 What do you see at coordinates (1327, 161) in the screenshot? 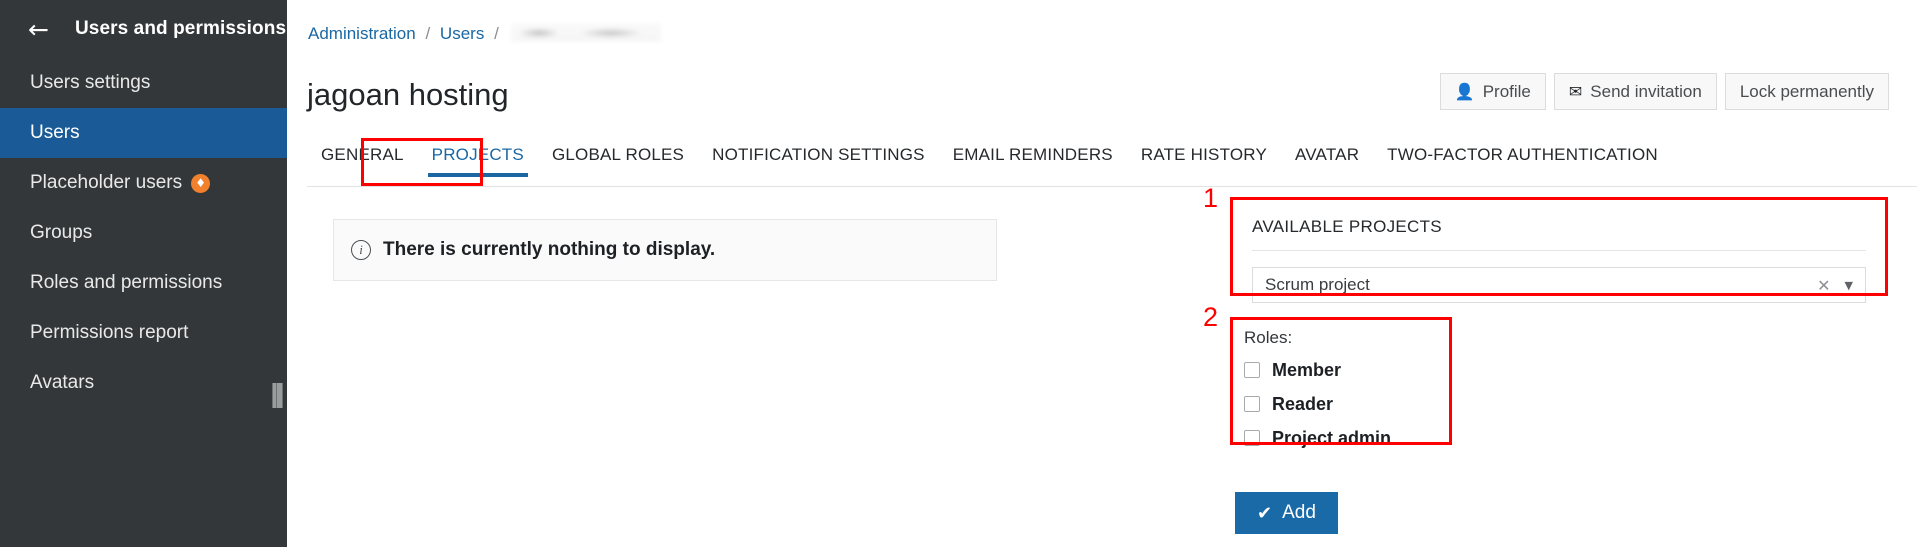
I see `tab-avatar: AVATAR` at bounding box center [1327, 161].